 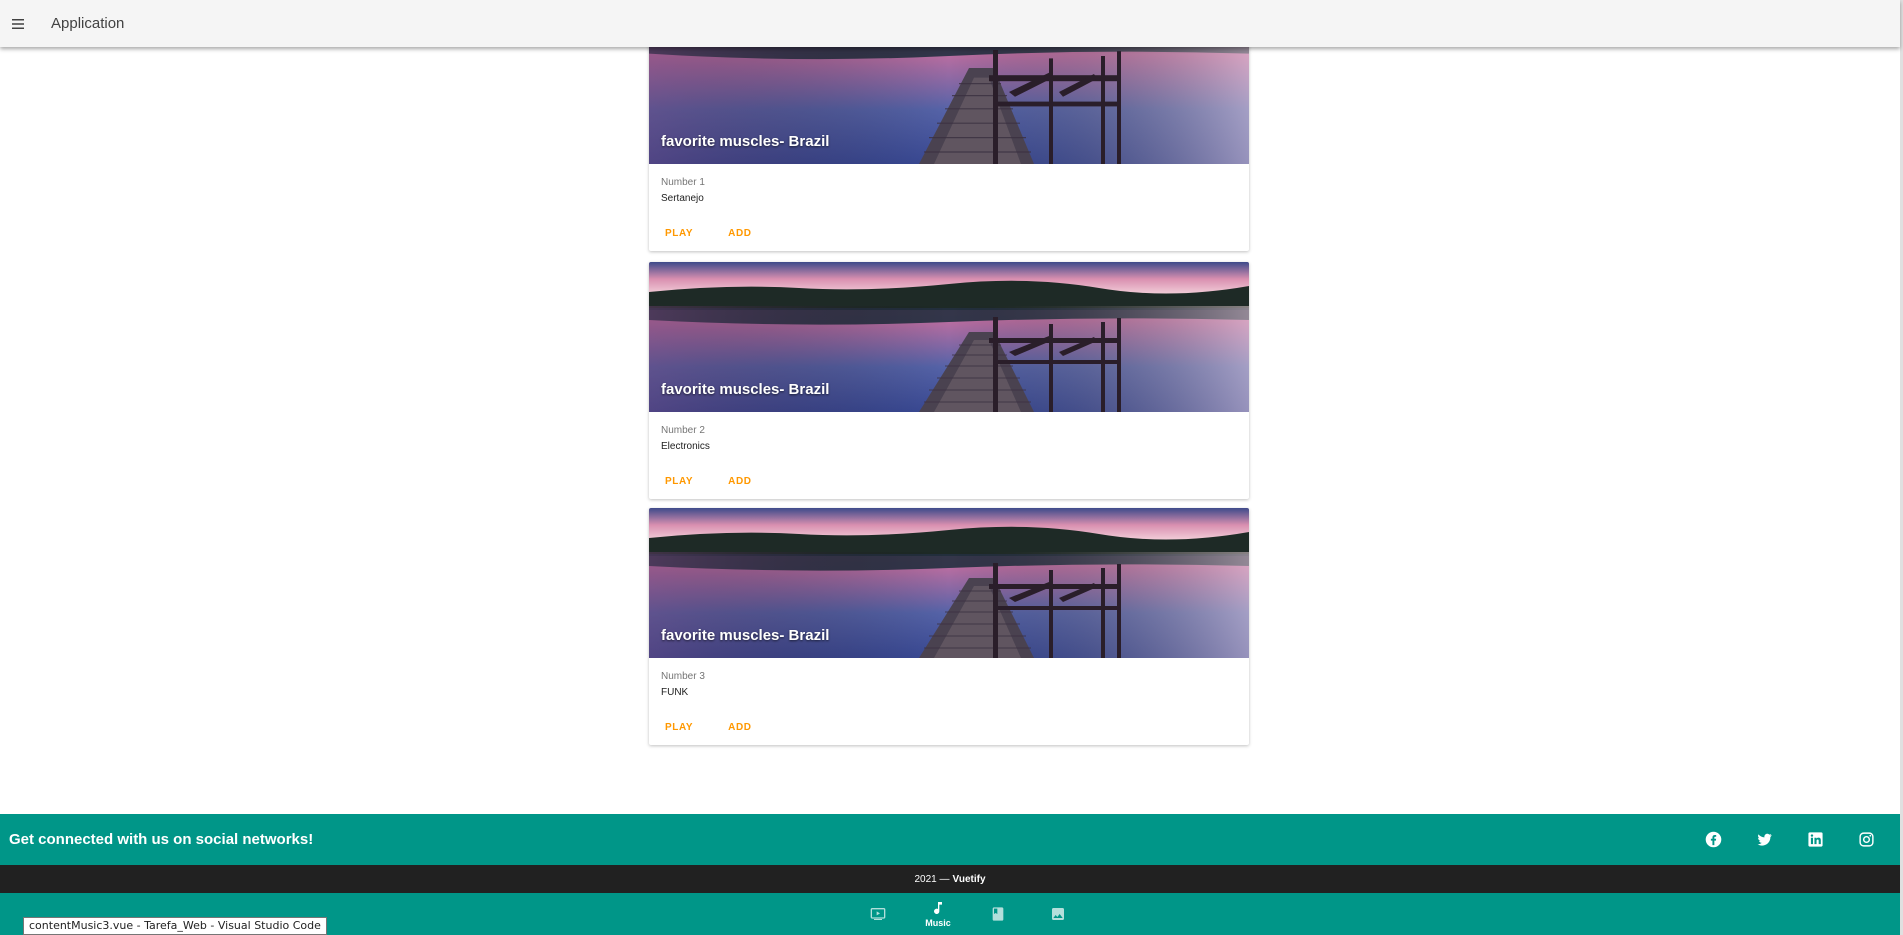 What do you see at coordinates (88, 23) in the screenshot?
I see `app-title: Application` at bounding box center [88, 23].